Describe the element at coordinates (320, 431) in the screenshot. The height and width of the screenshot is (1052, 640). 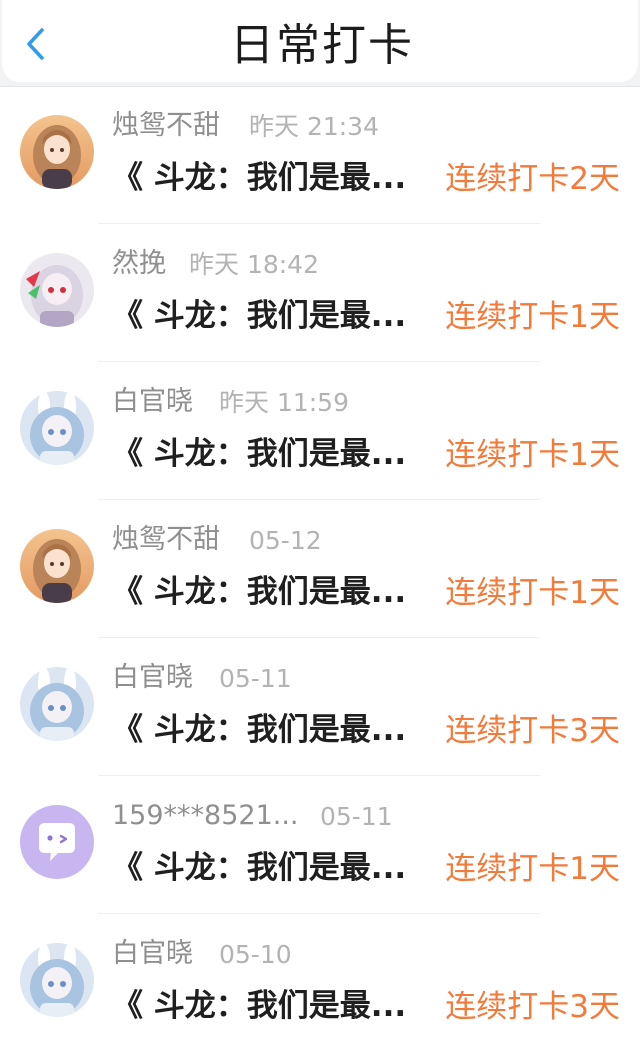
I see `list-item: 白官晓 昨天 11:59 《 斗龙：我们是最... 连续打卡1天` at that location.